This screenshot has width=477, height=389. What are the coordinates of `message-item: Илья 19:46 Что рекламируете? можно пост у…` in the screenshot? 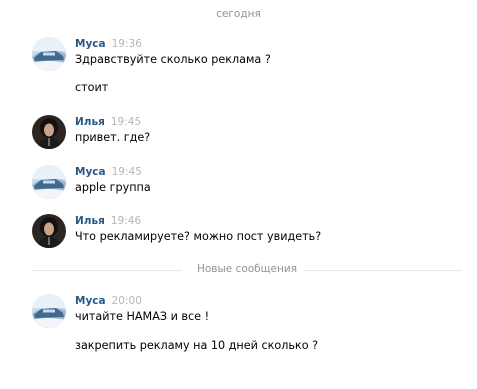 It's located at (252, 232).